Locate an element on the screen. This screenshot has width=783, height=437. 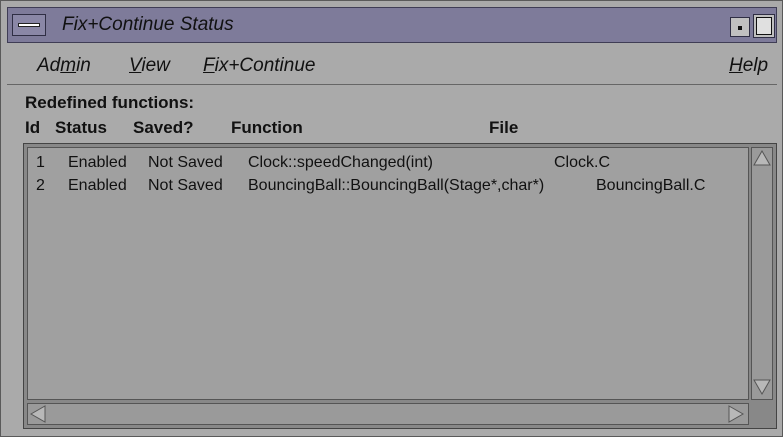
column-header-file: File is located at coordinates (504, 127).